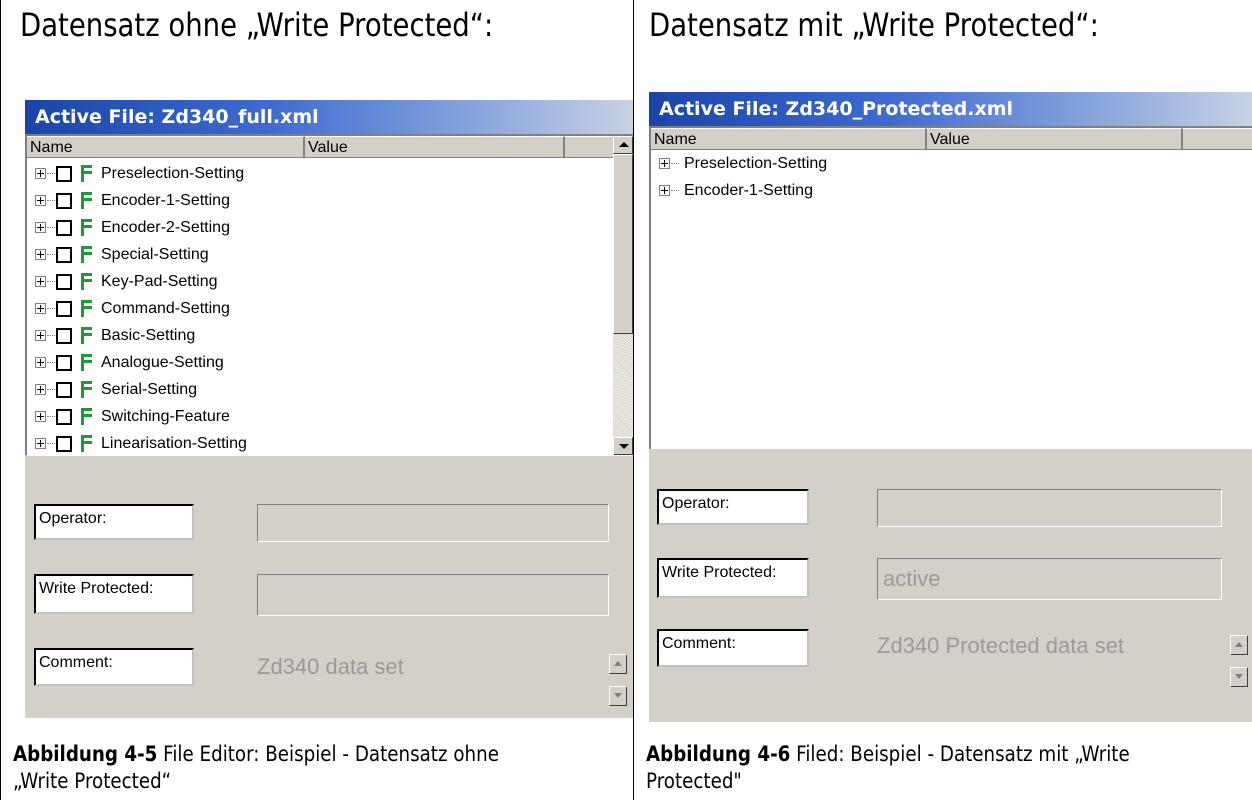  Describe the element at coordinates (159, 281) in the screenshot. I see `tree-row-label: Key-Pad-Setting` at that location.